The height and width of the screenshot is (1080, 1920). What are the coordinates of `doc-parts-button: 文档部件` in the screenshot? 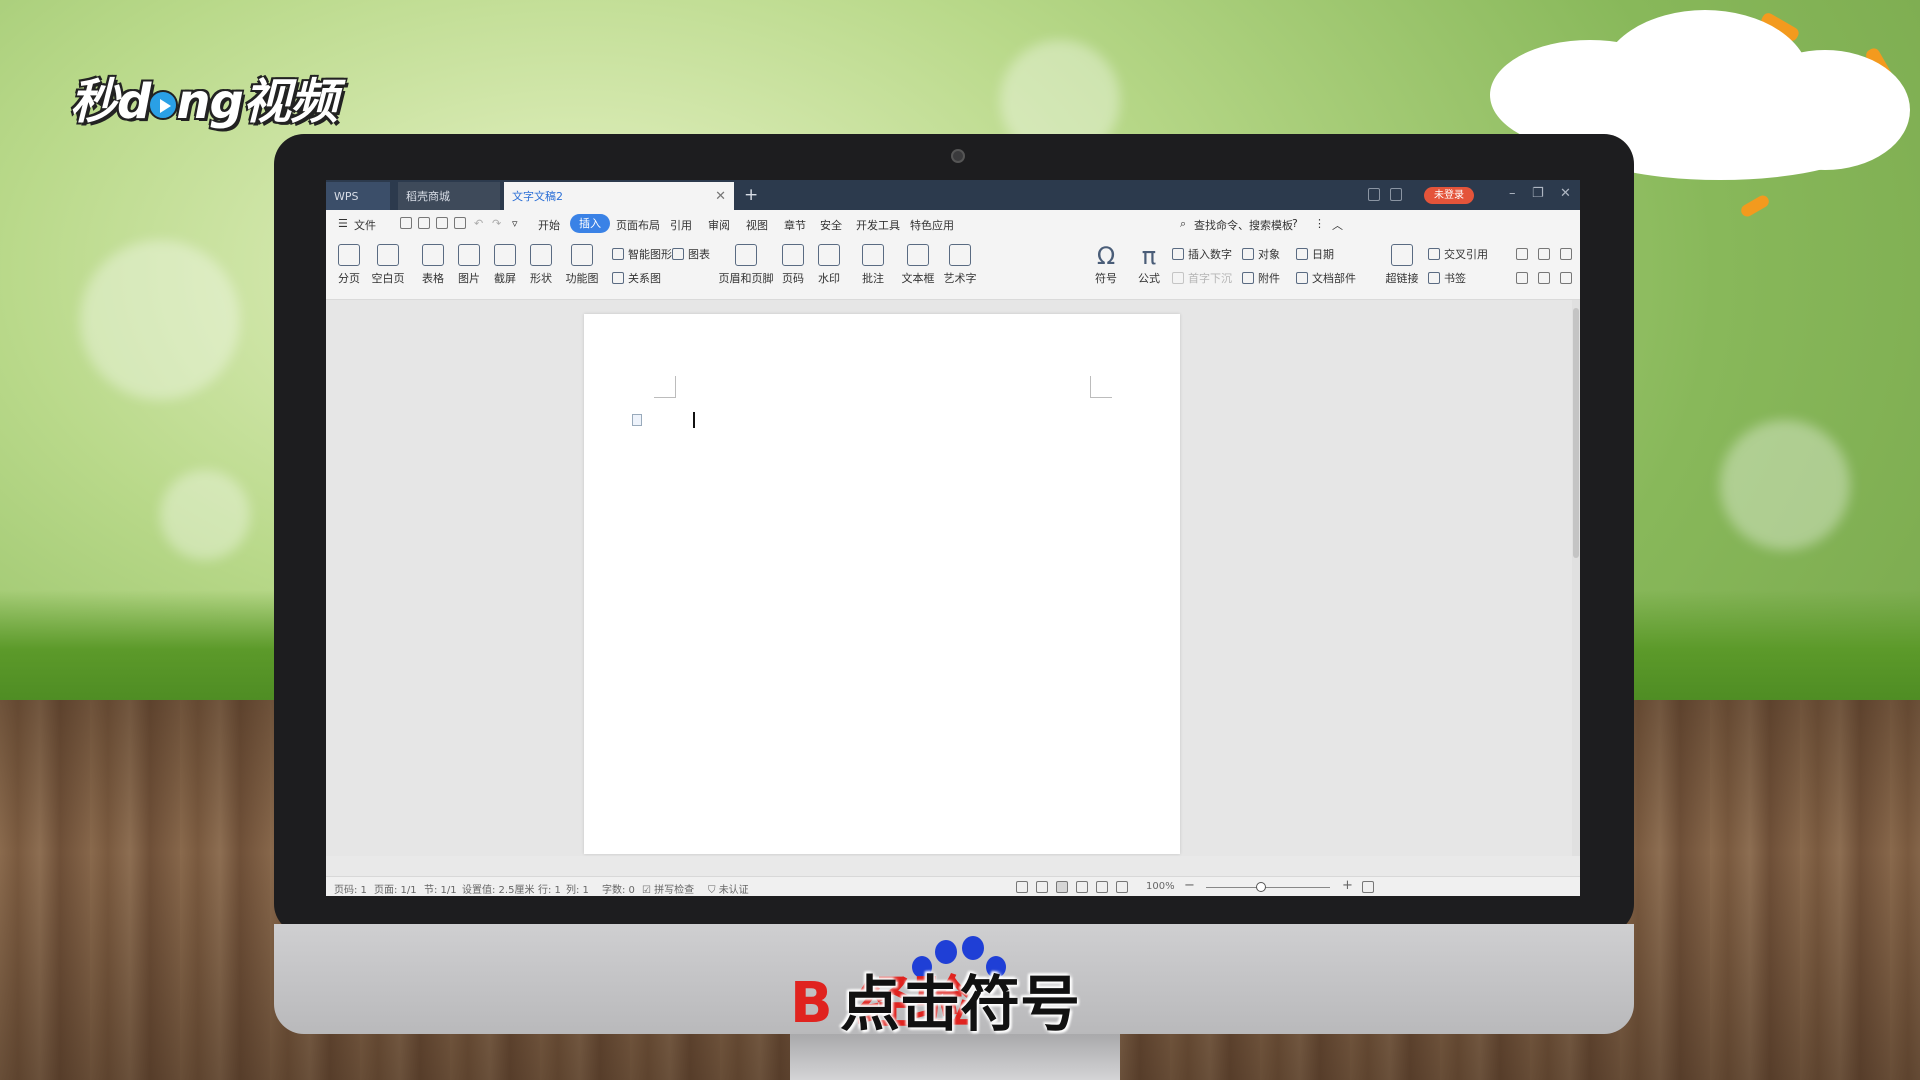 It's located at (1326, 278).